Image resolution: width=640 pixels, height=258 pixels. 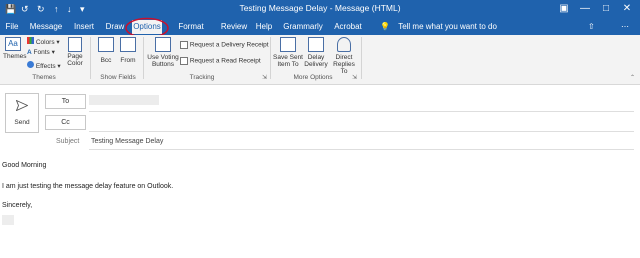 What do you see at coordinates (41, 52) in the screenshot?
I see `fonts-button: A Fonts ▾` at bounding box center [41, 52].